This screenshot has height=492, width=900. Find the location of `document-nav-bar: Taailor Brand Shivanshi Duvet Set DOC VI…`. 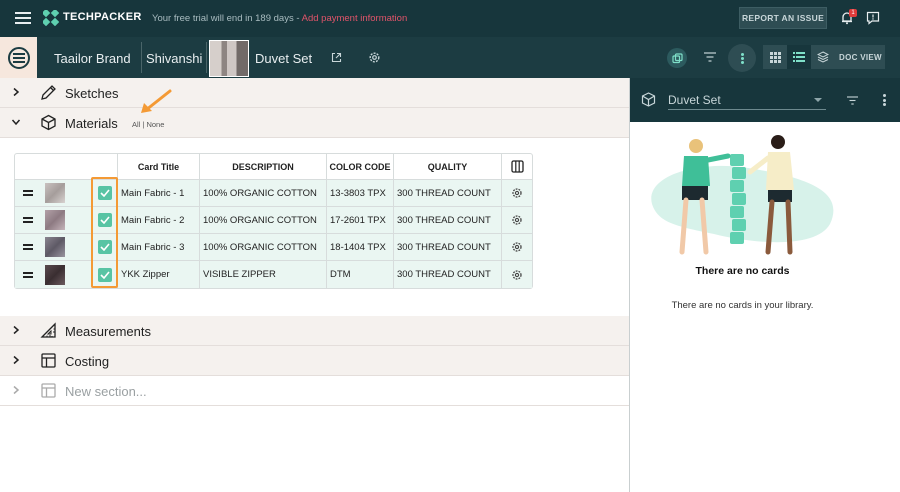

document-nav-bar: Taailor Brand Shivanshi Duvet Set DOC VI… is located at coordinates (450, 57).